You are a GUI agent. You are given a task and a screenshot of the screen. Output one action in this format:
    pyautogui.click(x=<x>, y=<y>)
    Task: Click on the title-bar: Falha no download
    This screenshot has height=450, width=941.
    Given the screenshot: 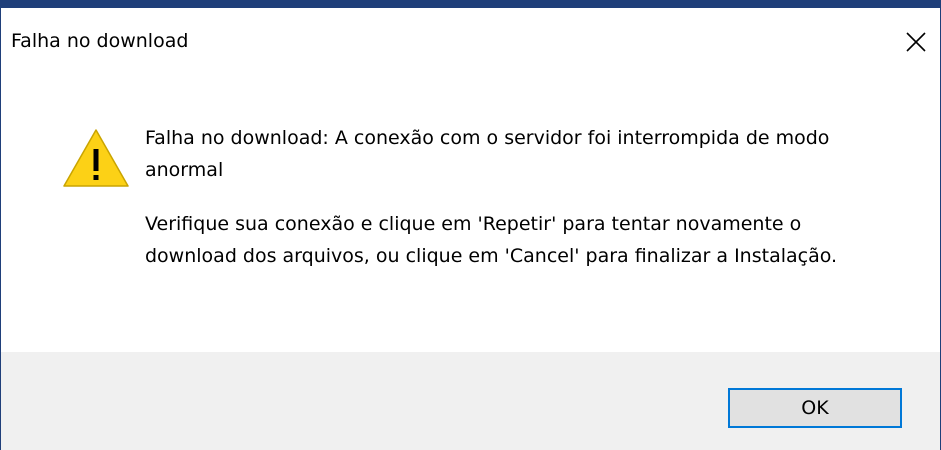 What is the action you would take?
    pyautogui.click(x=470, y=39)
    